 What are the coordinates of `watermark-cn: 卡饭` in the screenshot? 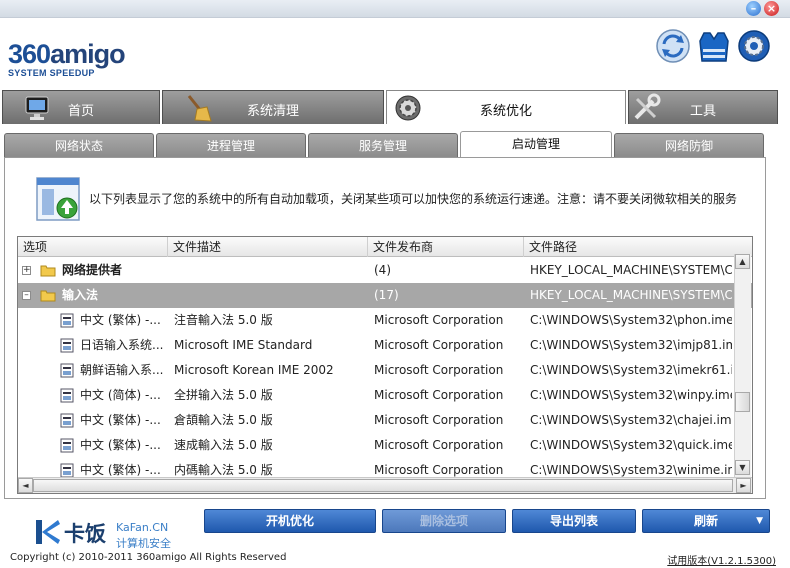 It's located at (85, 534).